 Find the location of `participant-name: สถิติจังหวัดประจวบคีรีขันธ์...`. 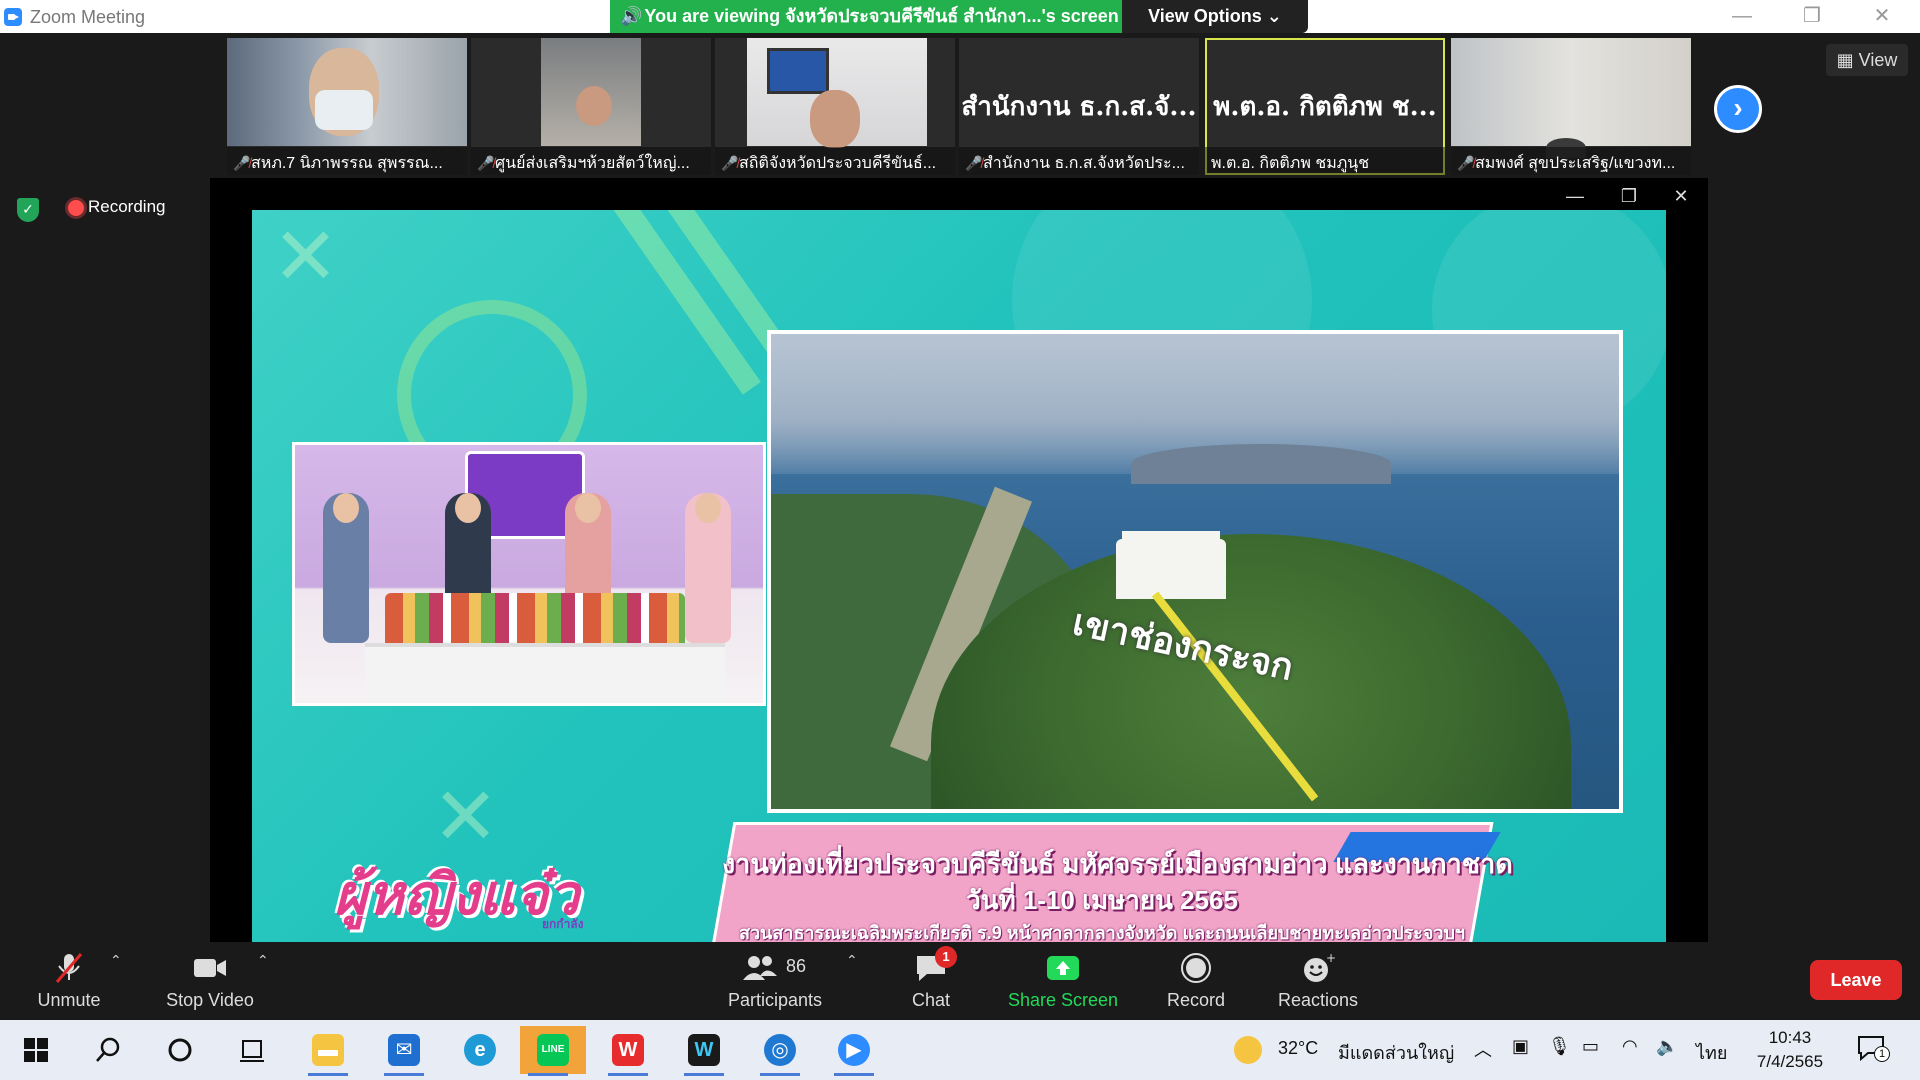

participant-name: สถิติจังหวัดประจวบคีรีขันธ์... is located at coordinates (838, 163).